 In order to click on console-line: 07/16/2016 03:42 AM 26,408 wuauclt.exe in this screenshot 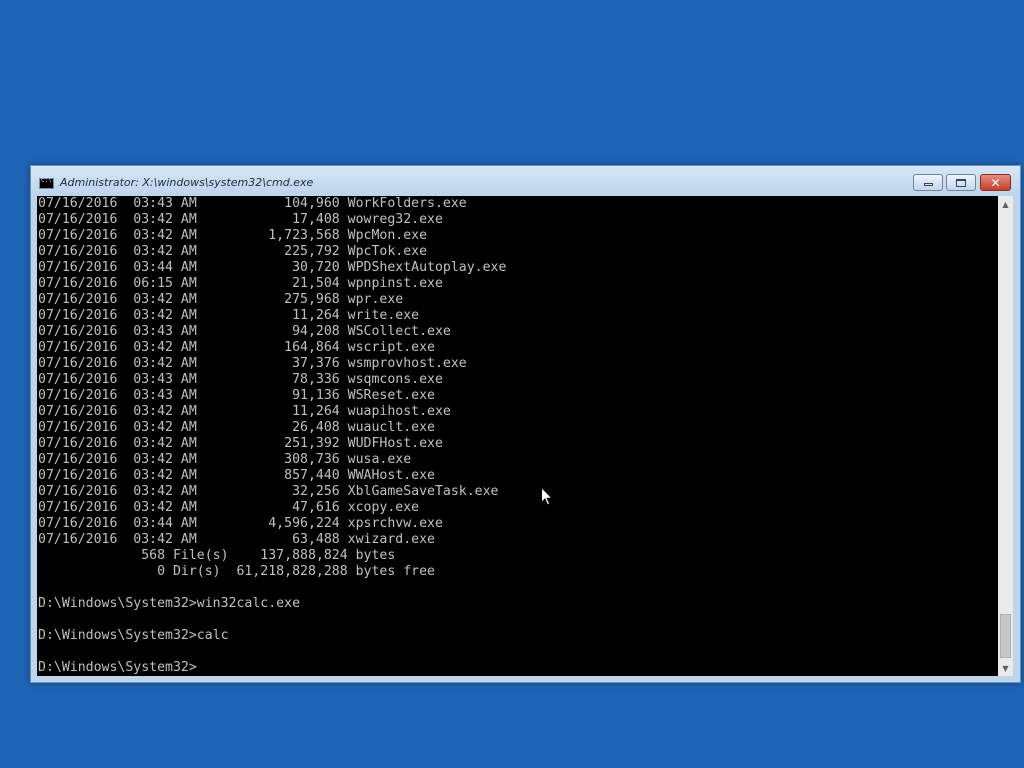, I will do `click(236, 427)`.